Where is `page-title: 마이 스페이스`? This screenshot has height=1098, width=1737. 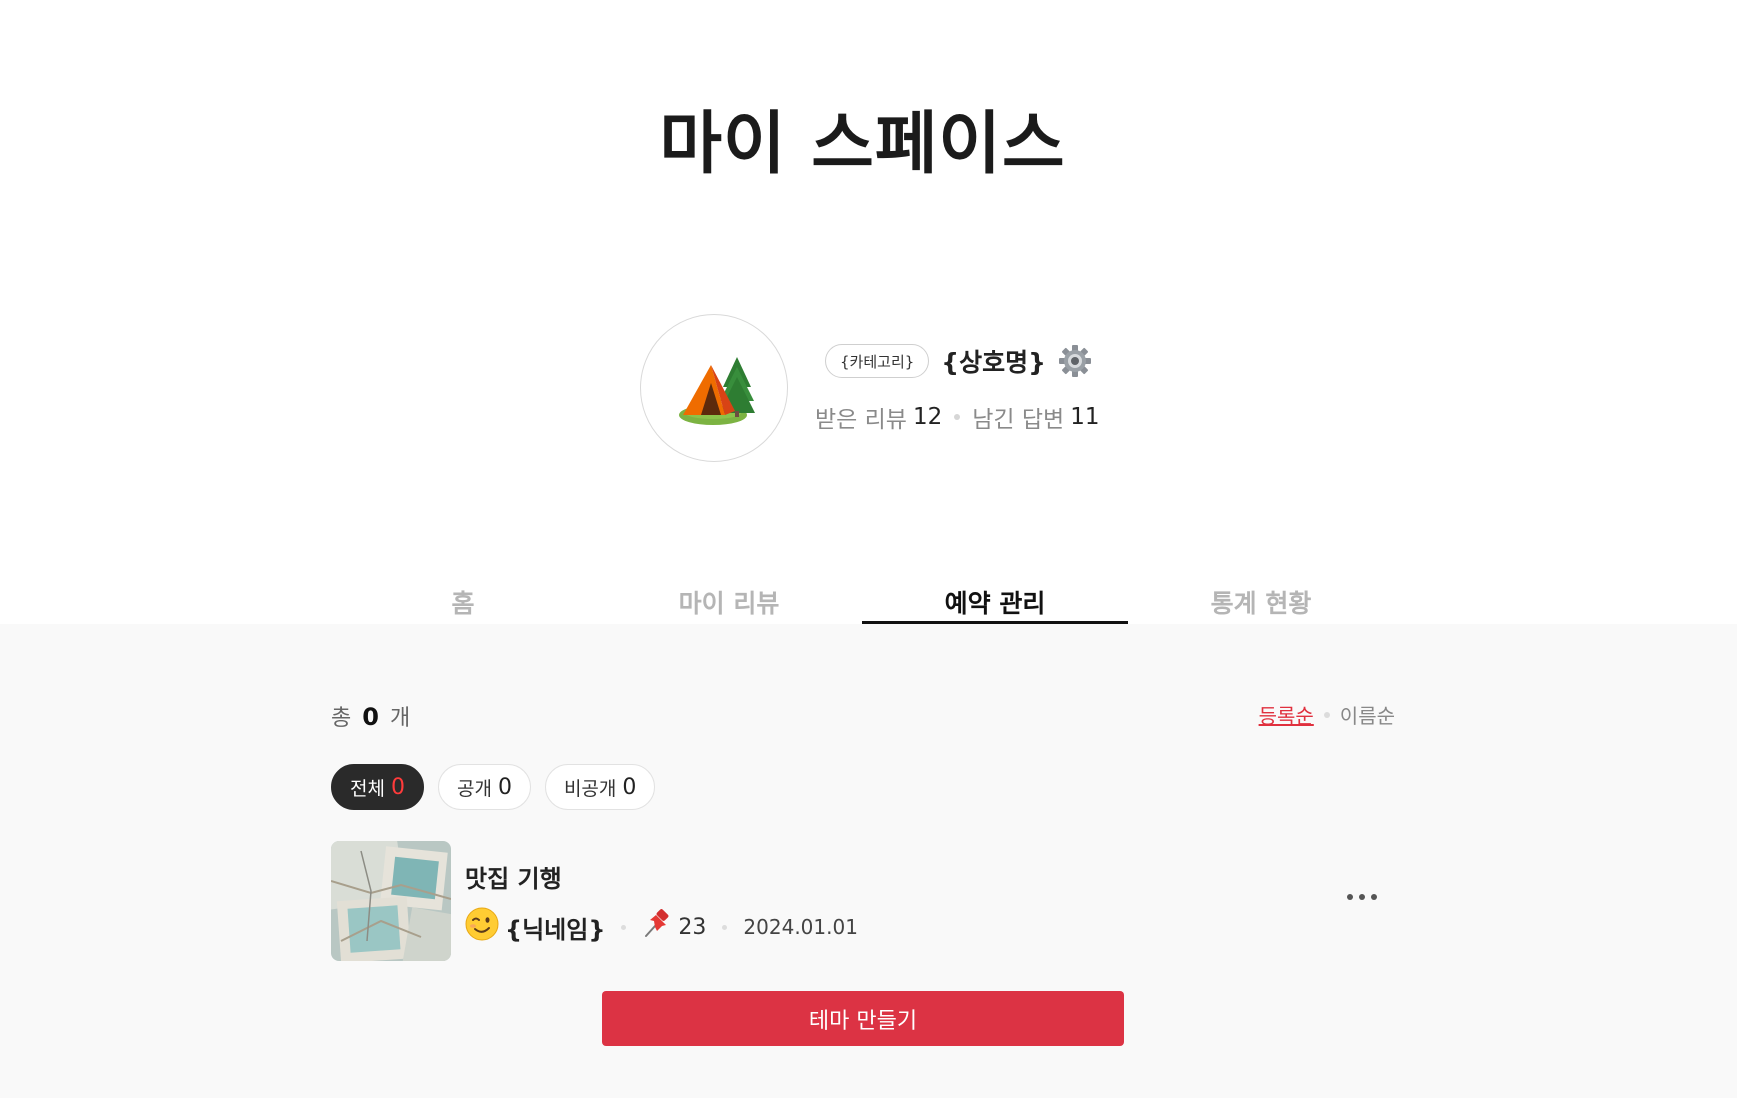
page-title: 마이 스페이스 is located at coordinates (862, 144).